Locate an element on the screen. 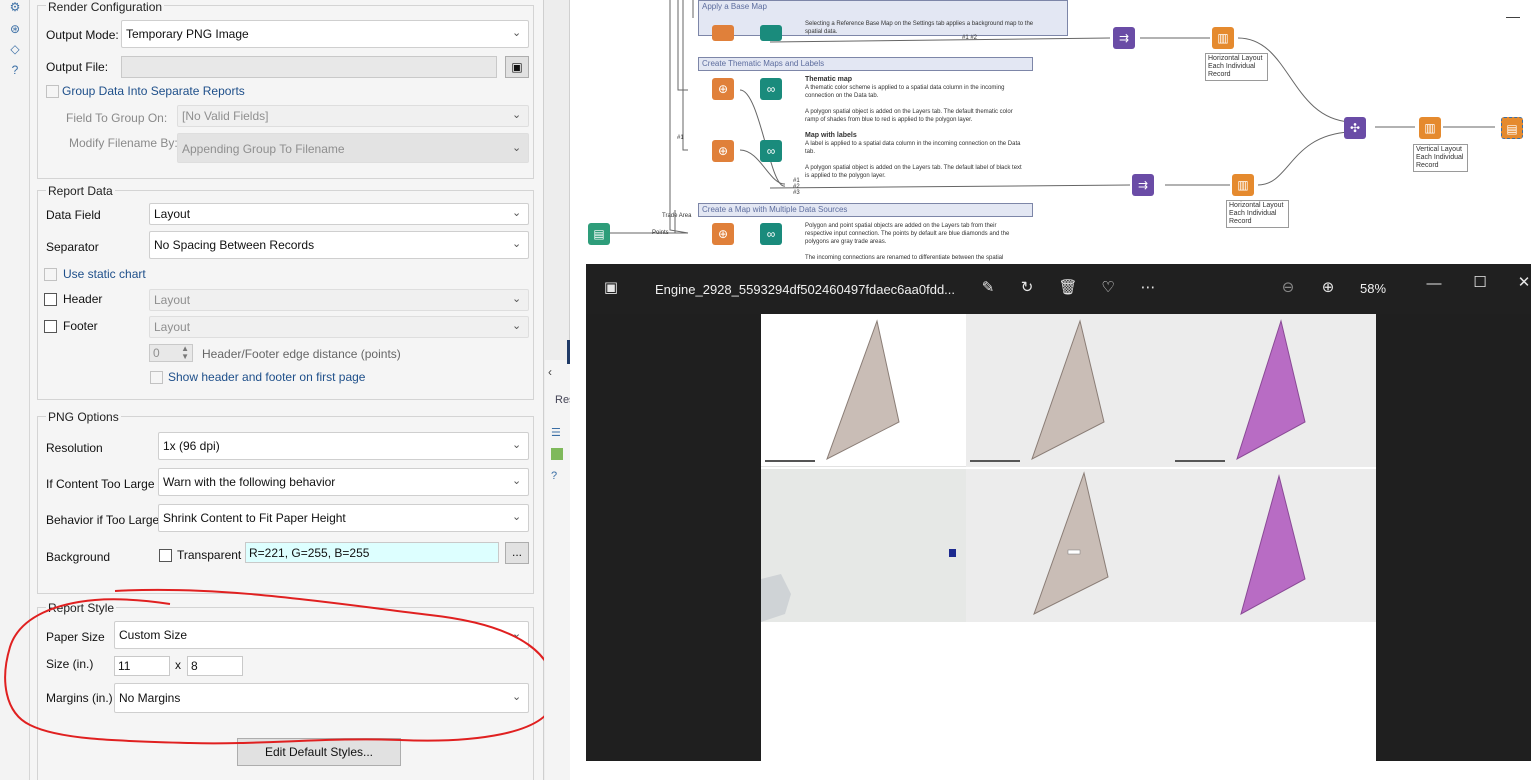  background-label: Background is located at coordinates (78, 557).